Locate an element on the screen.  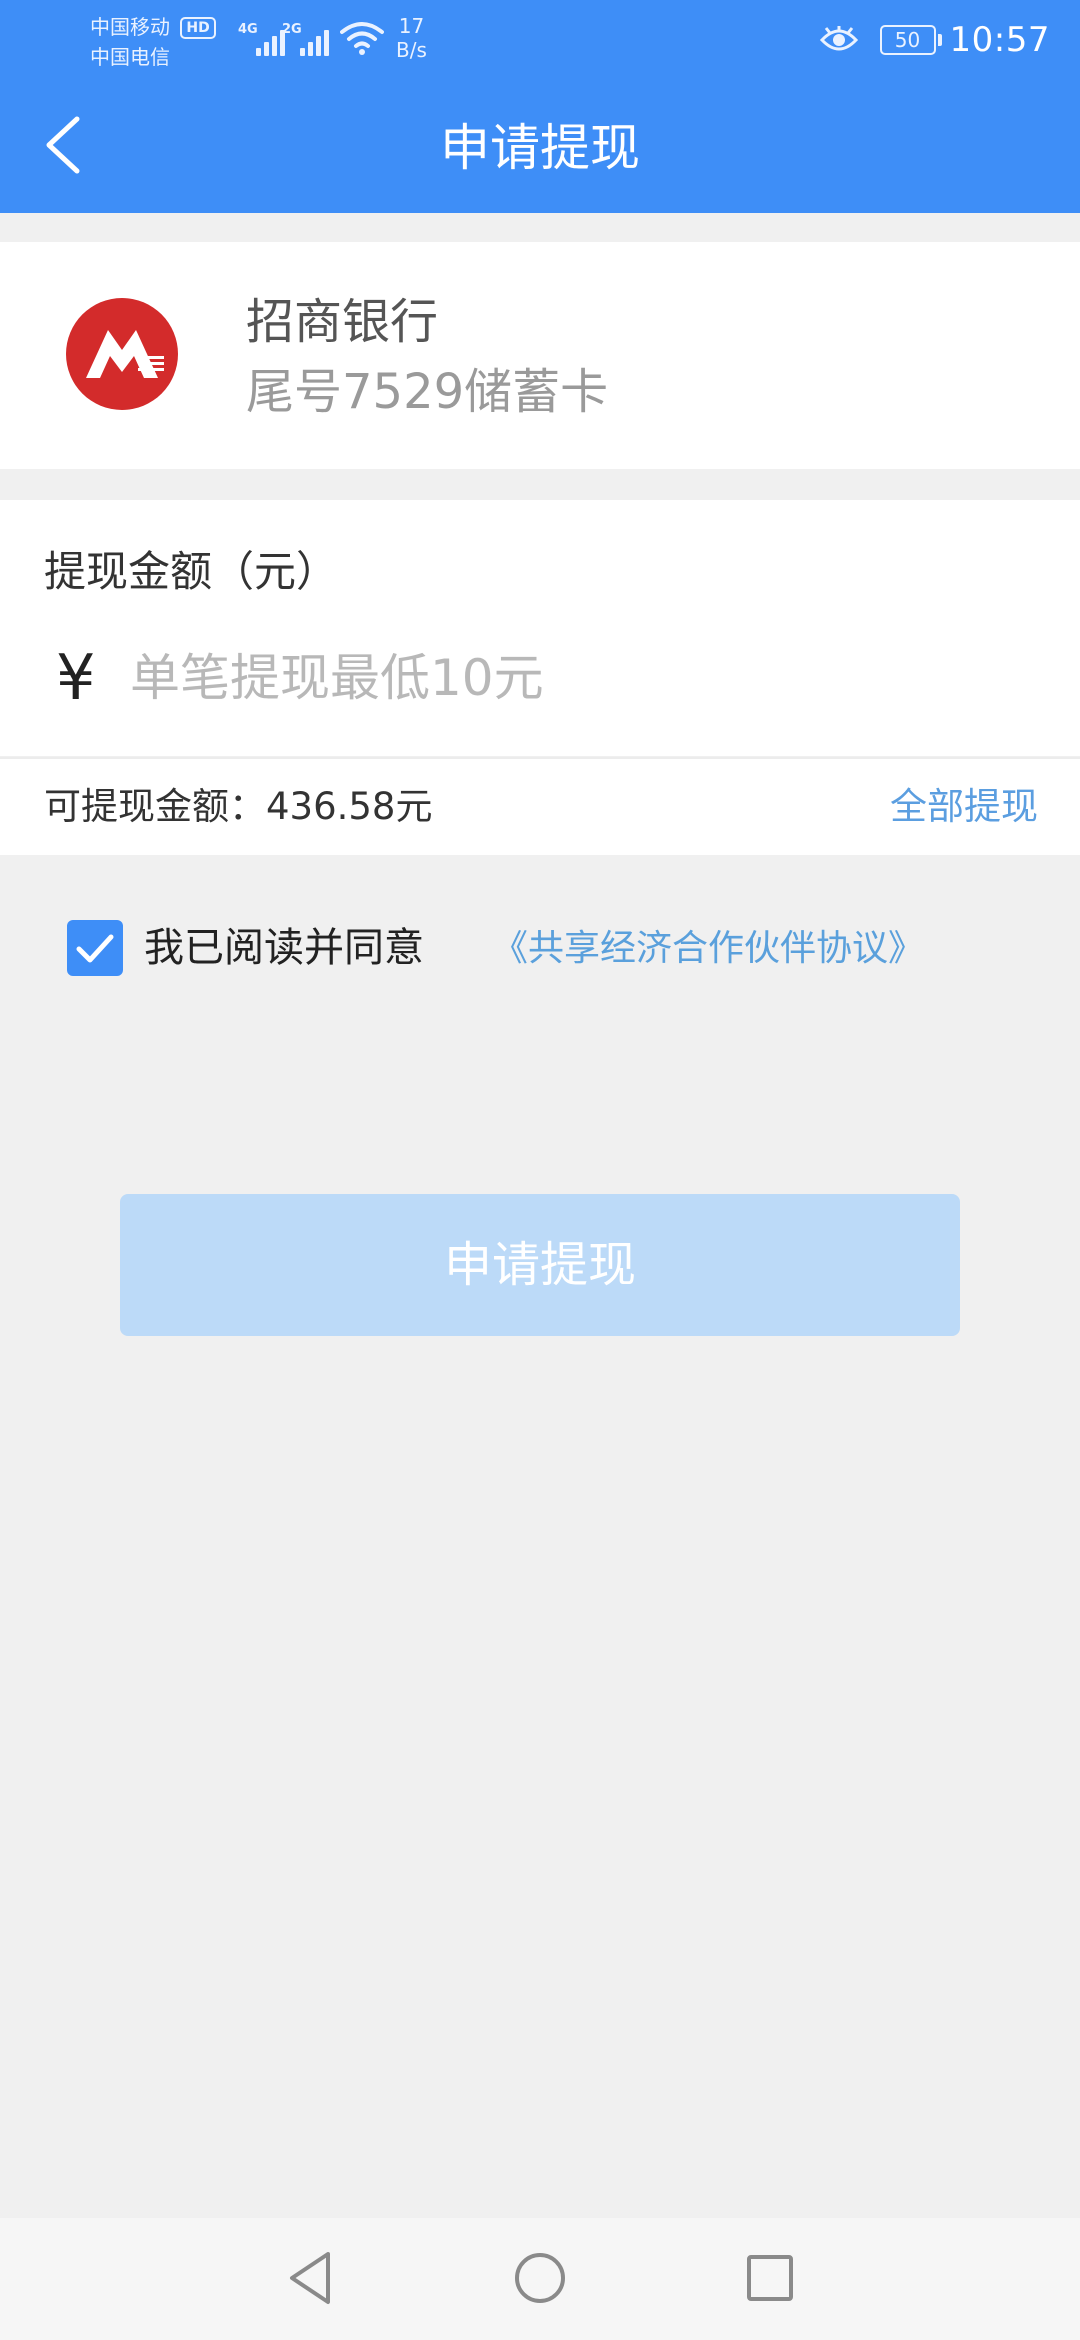
agreement-text: 我已阅读并同意 is located at coordinates (284, 948).